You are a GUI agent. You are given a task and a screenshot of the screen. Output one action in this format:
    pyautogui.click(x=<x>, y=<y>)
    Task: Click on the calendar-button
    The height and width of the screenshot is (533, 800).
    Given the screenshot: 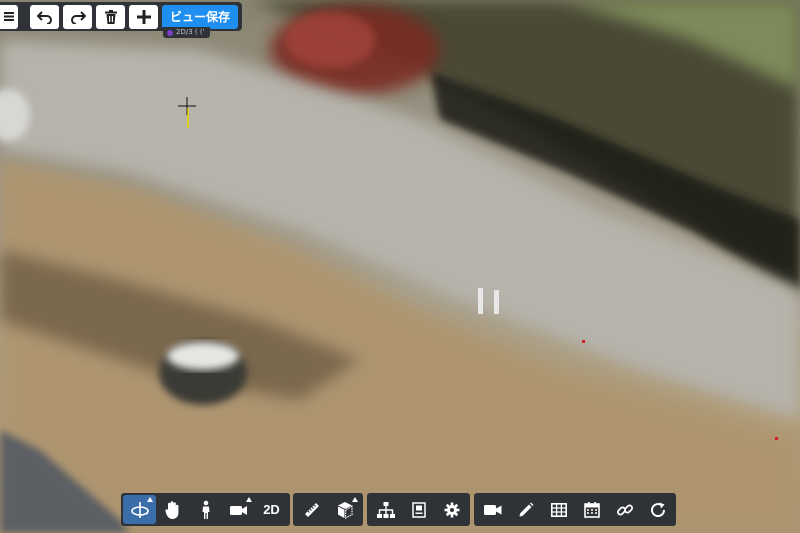 What is the action you would take?
    pyautogui.click(x=591, y=509)
    